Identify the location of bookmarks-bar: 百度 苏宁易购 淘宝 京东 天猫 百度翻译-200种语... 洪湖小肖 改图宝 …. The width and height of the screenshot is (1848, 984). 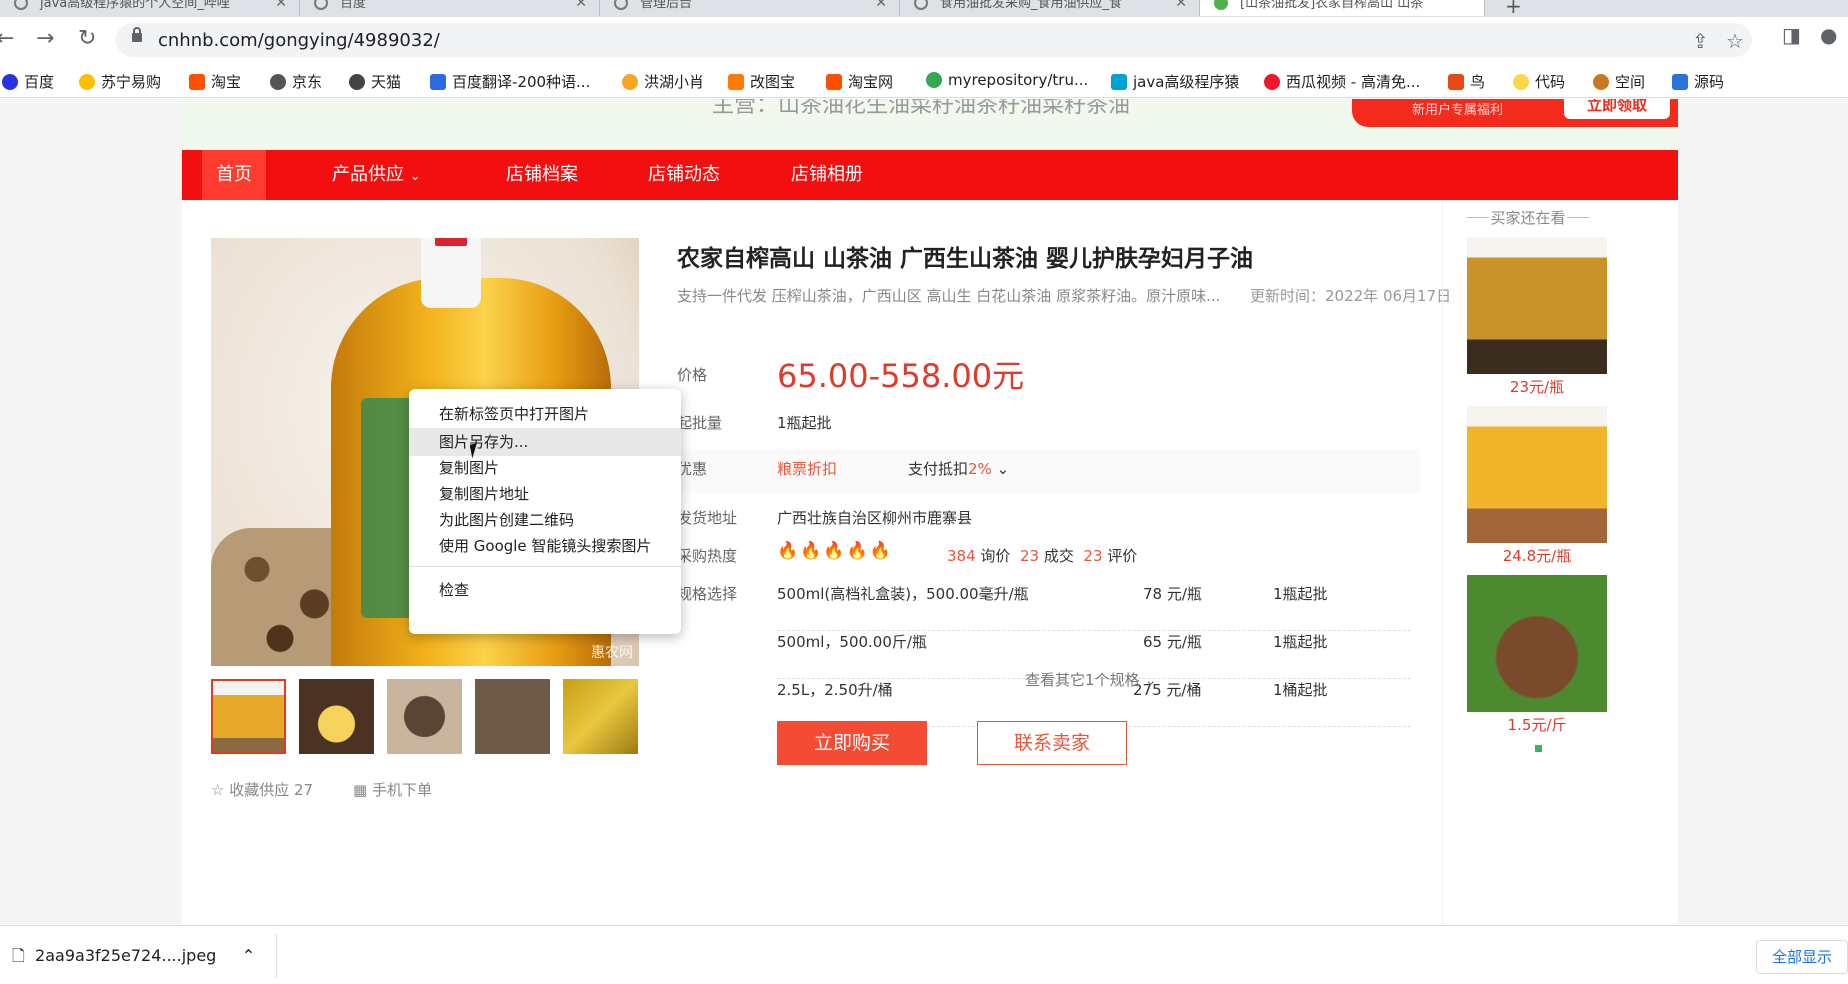
(924, 81).